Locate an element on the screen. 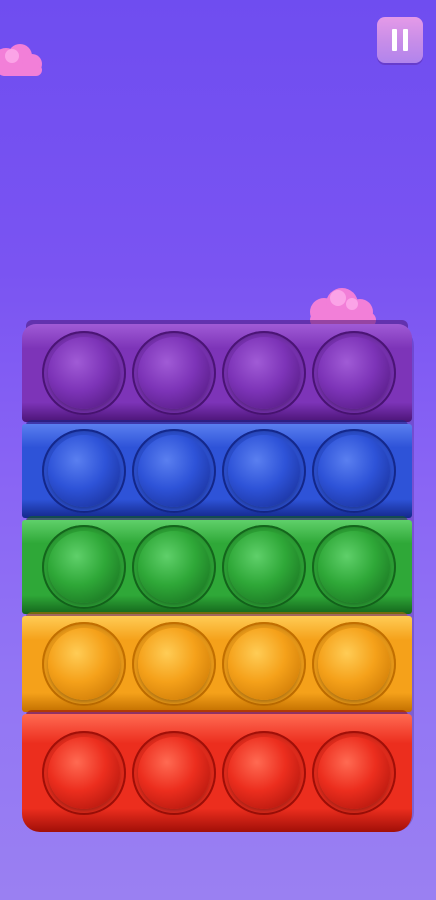 This screenshot has width=436, height=900. popit-row-orange is located at coordinates (217, 662).